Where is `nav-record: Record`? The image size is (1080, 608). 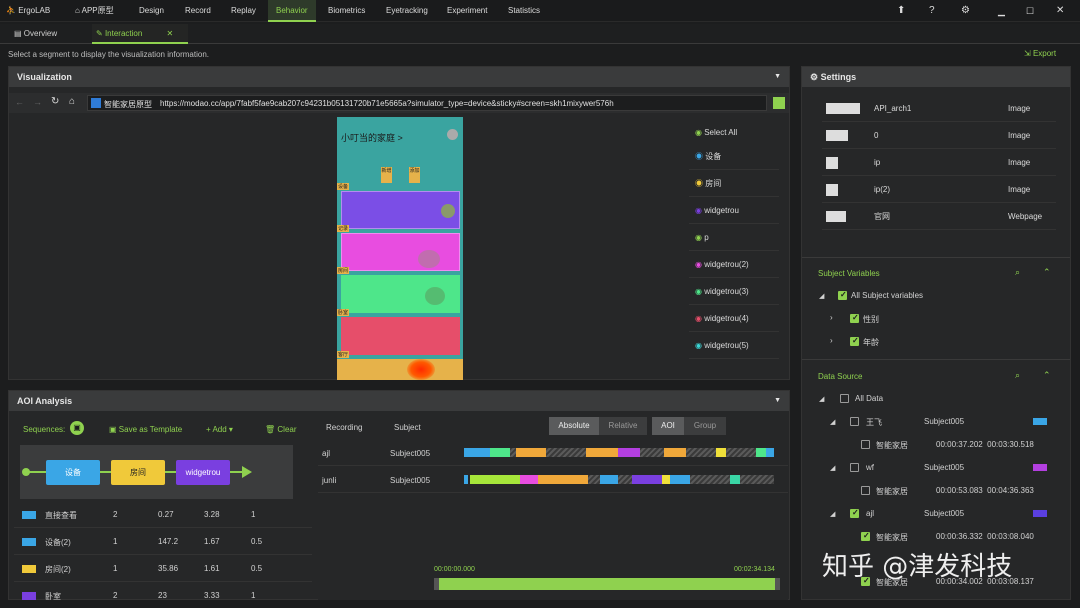 nav-record: Record is located at coordinates (198, 11).